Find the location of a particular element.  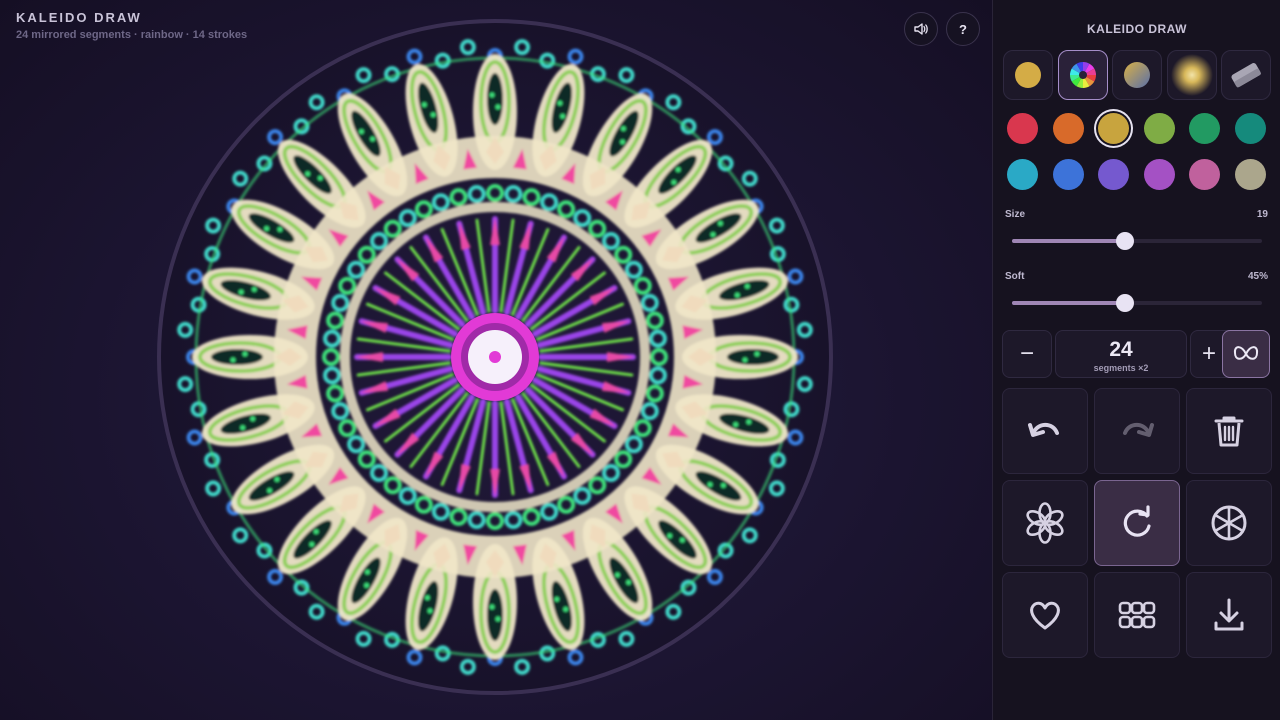

brush-gradient-button is located at coordinates (1137, 75).